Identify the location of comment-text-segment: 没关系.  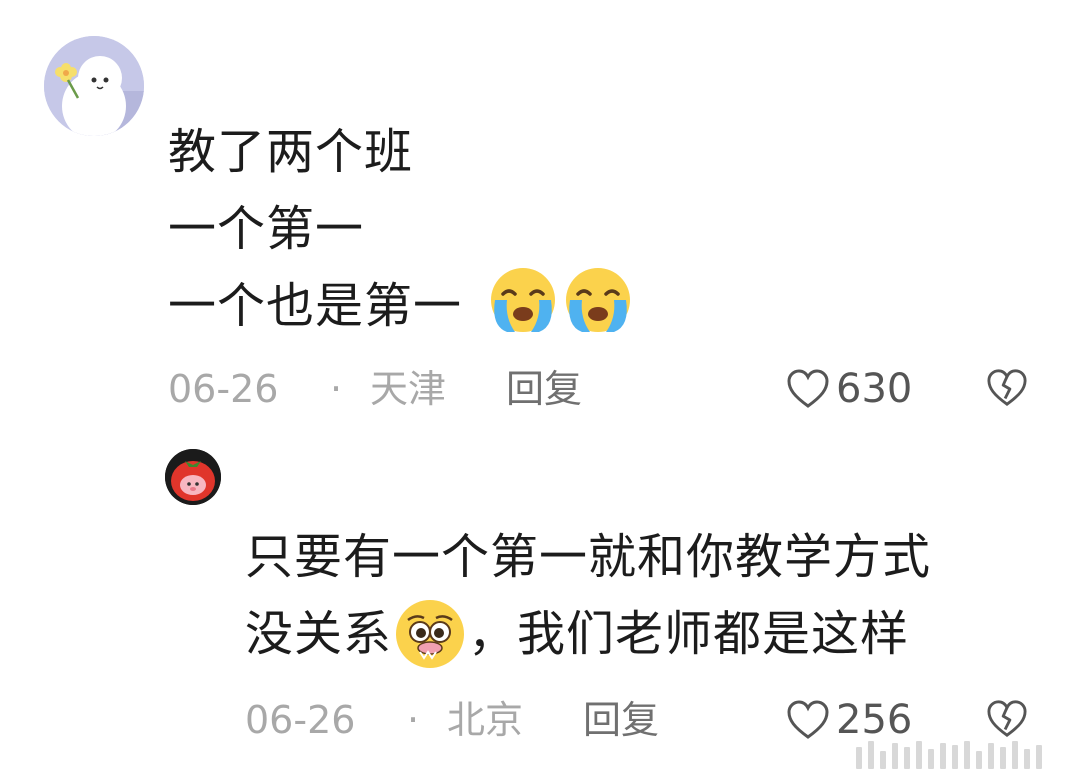
(319, 634).